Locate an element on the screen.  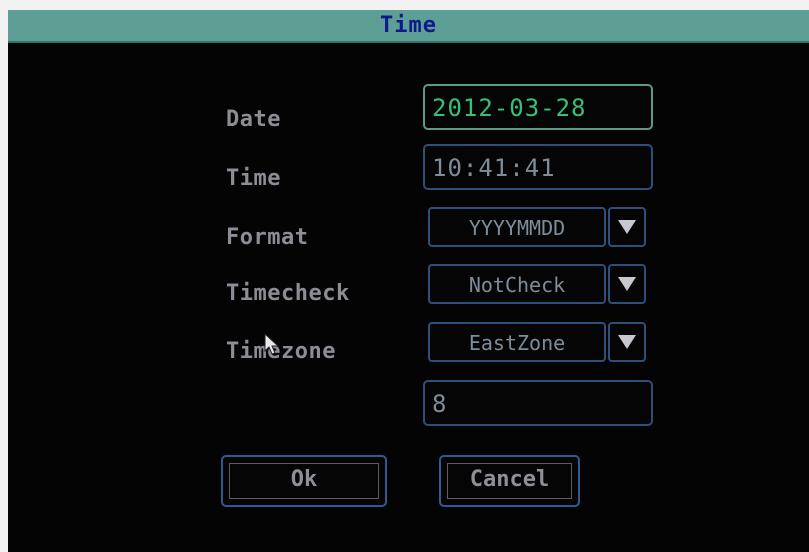
title-bar: Time is located at coordinates (408, 26).